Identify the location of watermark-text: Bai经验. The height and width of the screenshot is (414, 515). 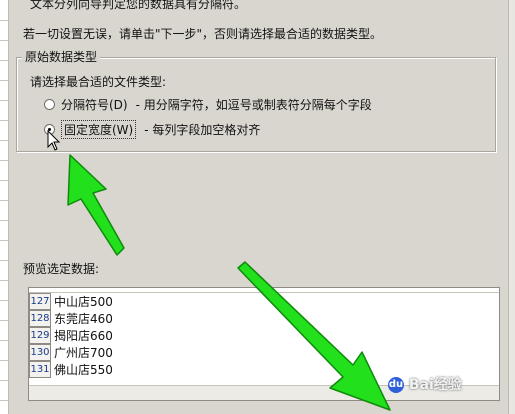
(435, 385).